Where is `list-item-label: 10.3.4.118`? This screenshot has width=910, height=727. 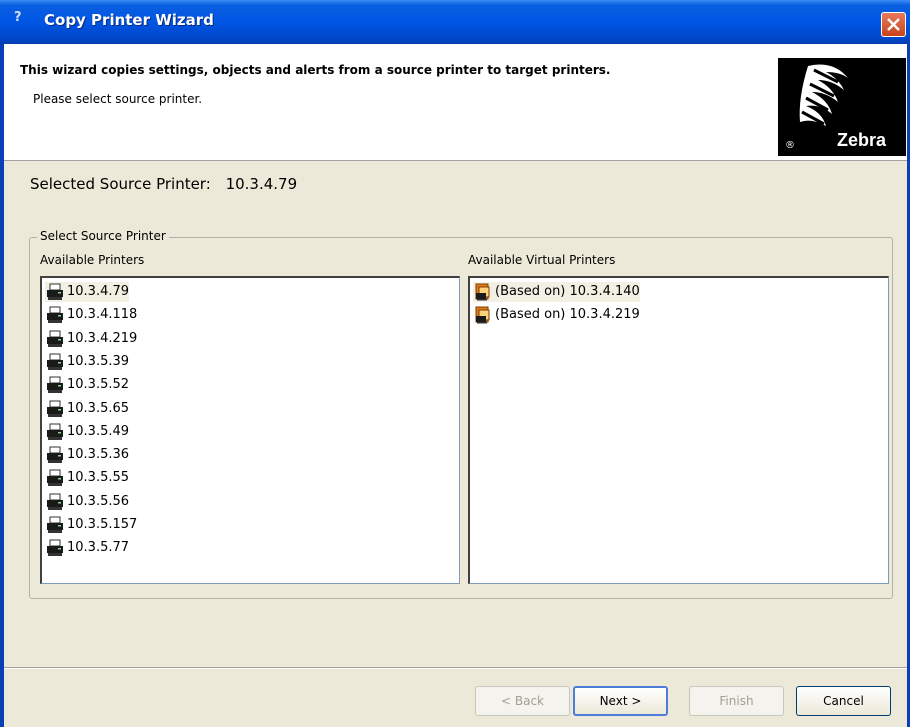
list-item-label: 10.3.4.118 is located at coordinates (102, 315).